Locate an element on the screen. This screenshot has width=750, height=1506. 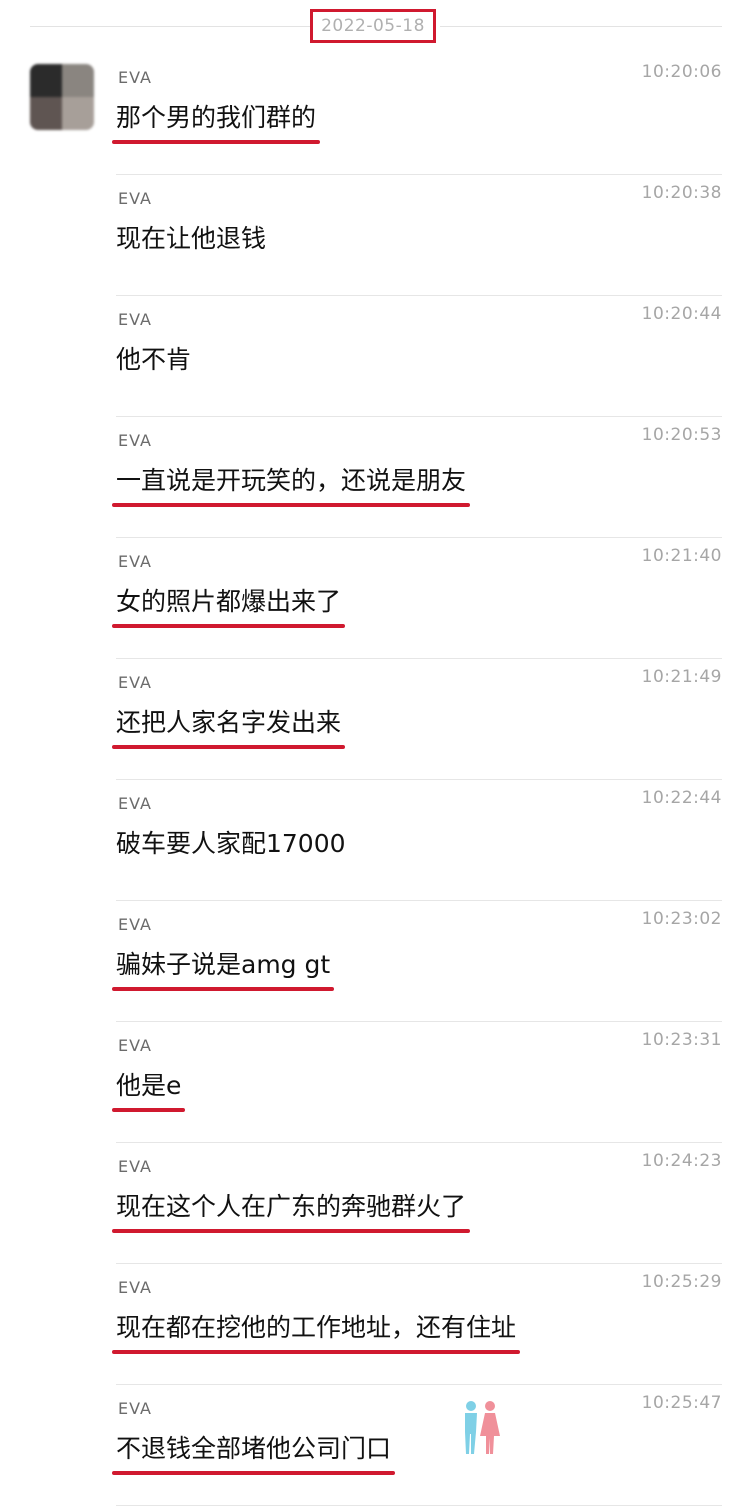
message-row: EVA 10:21:49 还把人家名字发出来 is located at coordinates (417, 719).